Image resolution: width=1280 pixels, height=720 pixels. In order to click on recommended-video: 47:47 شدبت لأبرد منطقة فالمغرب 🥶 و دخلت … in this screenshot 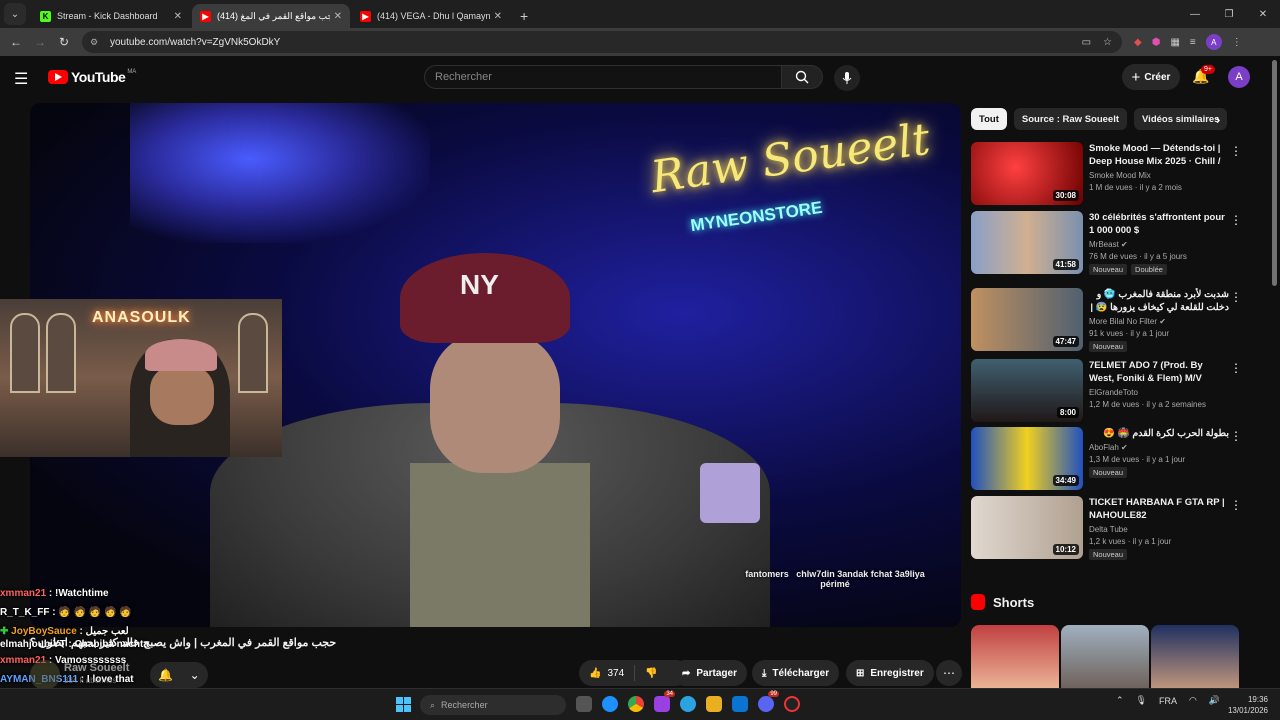, I will do `click(1106, 320)`.